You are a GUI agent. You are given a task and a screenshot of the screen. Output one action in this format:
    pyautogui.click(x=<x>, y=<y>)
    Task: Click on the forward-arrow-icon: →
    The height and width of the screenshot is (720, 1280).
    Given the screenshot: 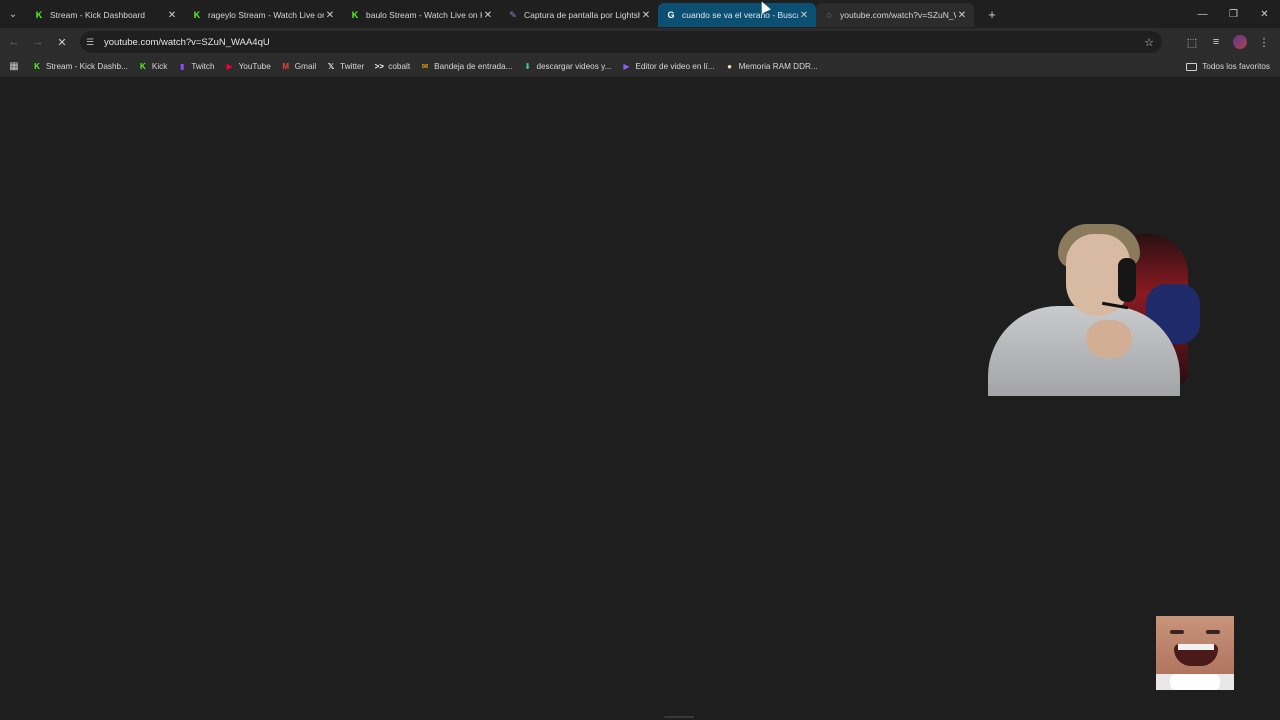 What is the action you would take?
    pyautogui.click(x=38, y=42)
    